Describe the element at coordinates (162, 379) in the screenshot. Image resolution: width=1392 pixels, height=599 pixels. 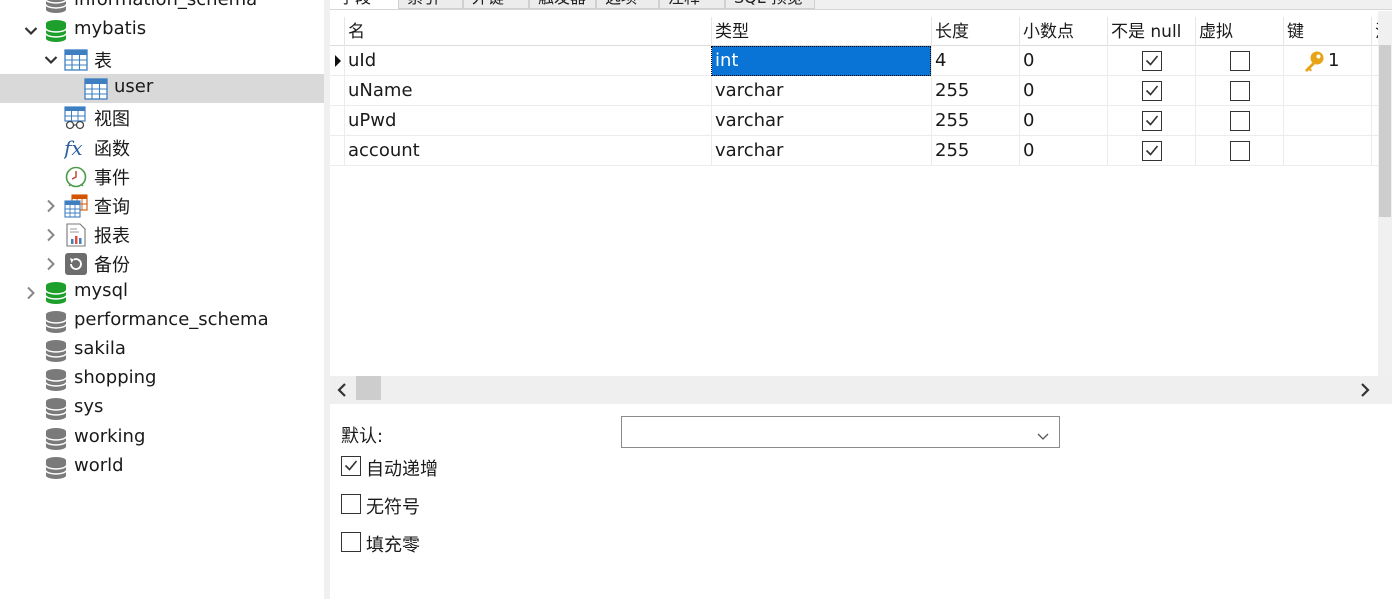
I see `tree-item-shopping: shopping` at that location.